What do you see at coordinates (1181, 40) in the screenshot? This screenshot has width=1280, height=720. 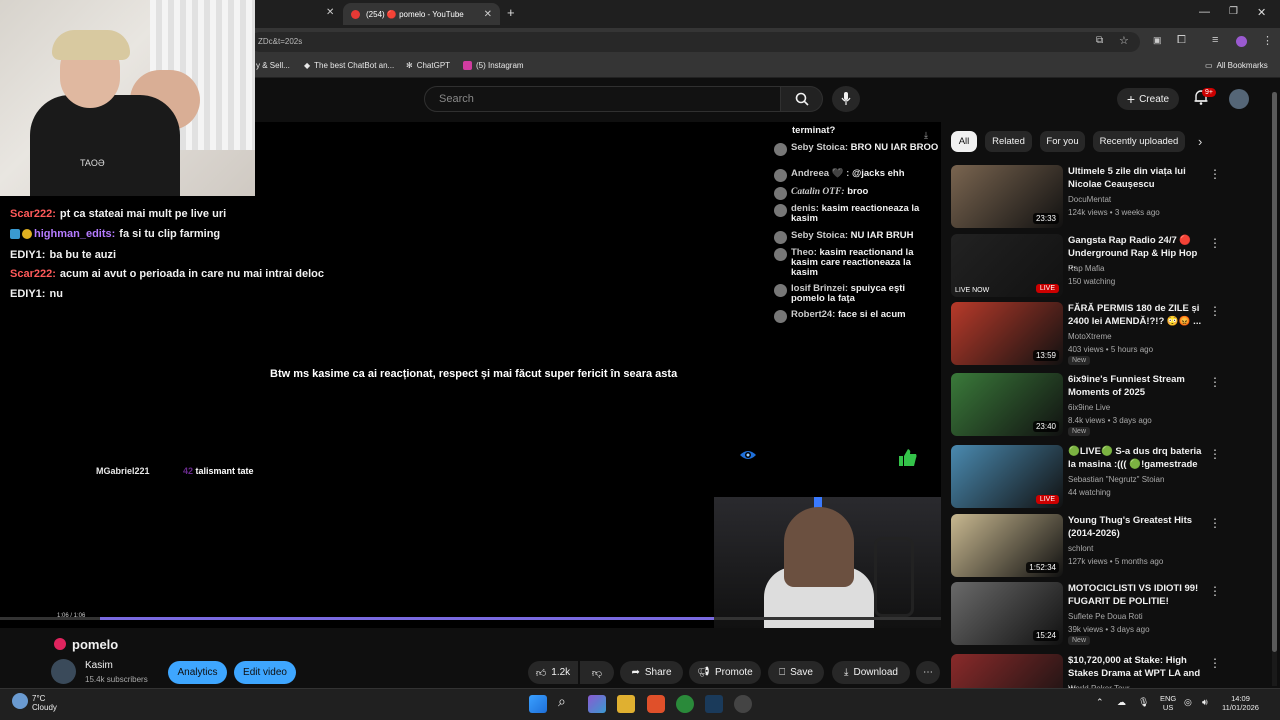 I see `puzzle-icon: ⧠` at bounding box center [1181, 40].